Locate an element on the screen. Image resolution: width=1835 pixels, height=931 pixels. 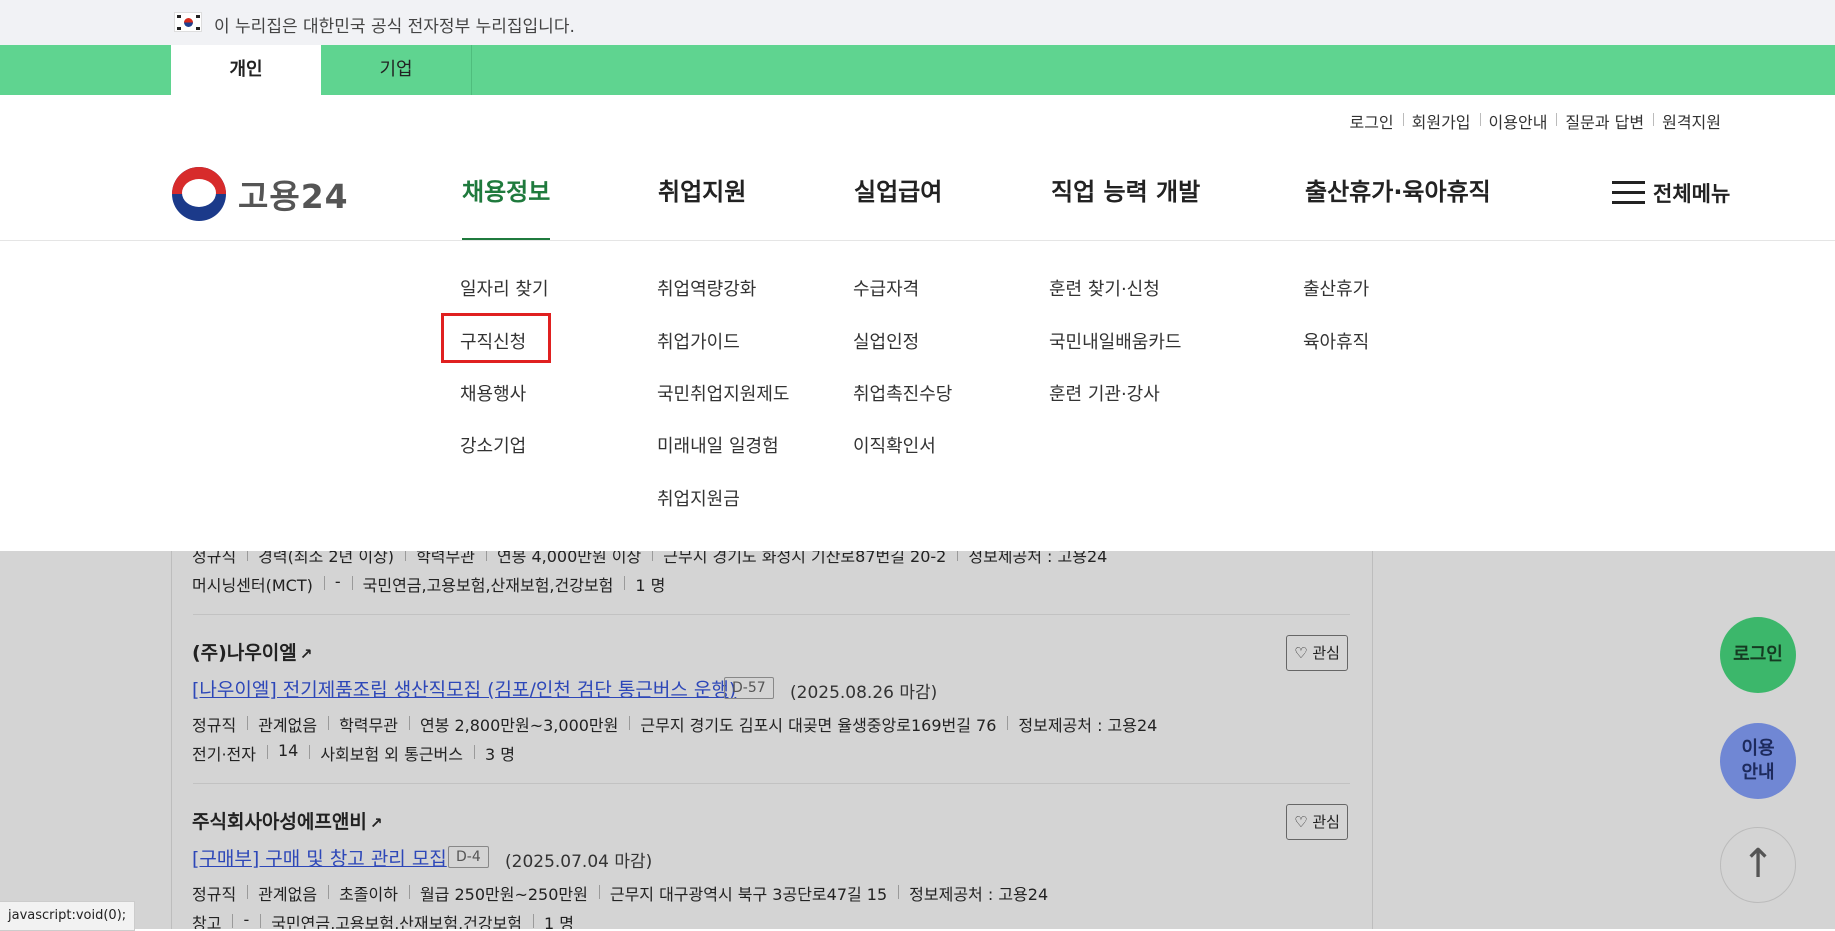
menu-separation-certificate: 이직확인서 is located at coordinates (894, 445).